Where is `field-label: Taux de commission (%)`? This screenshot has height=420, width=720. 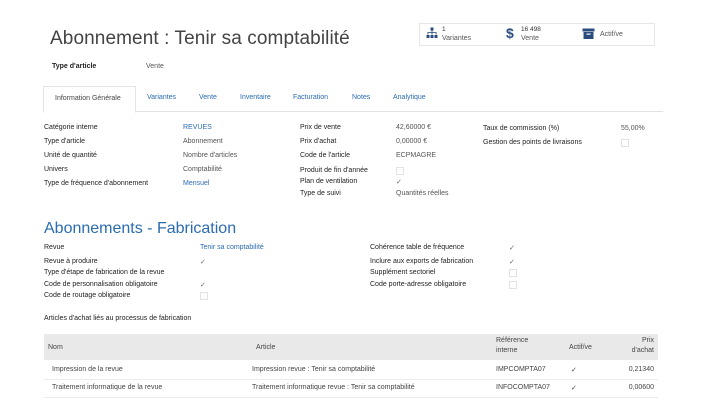
field-label: Taux de commission (%) is located at coordinates (521, 128).